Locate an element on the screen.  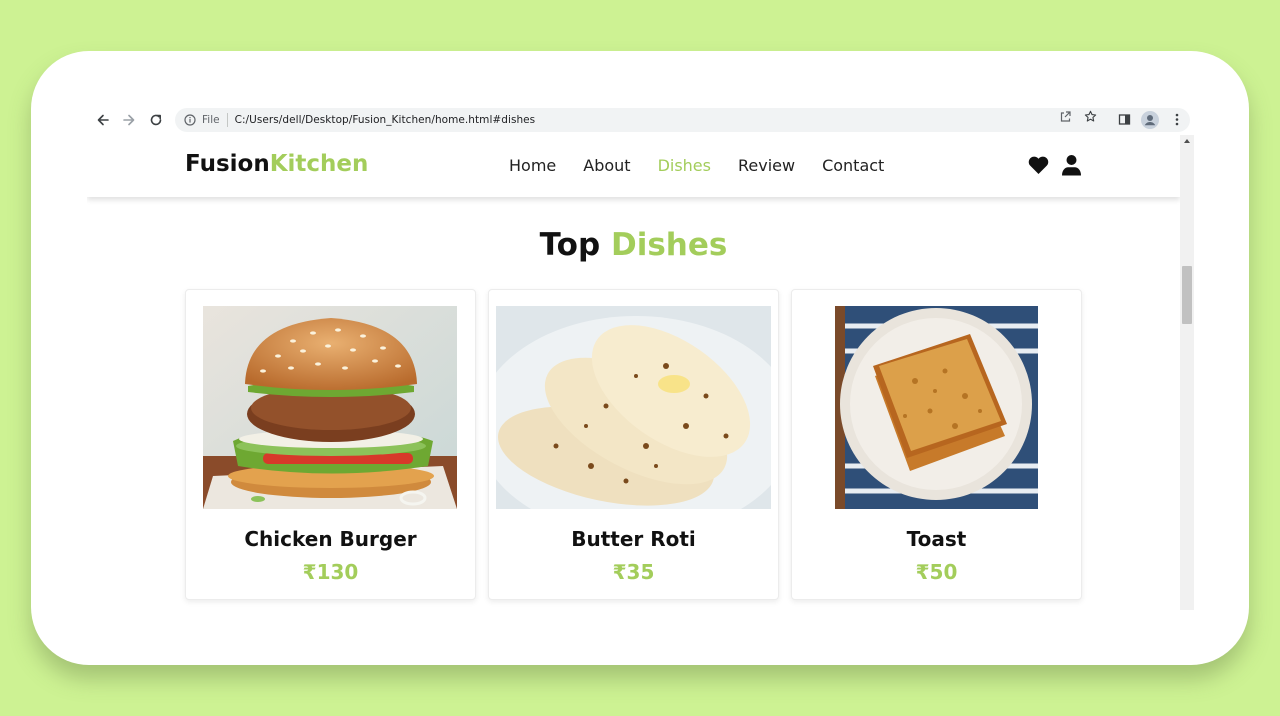
address-actions is located at coordinates (1078, 117).